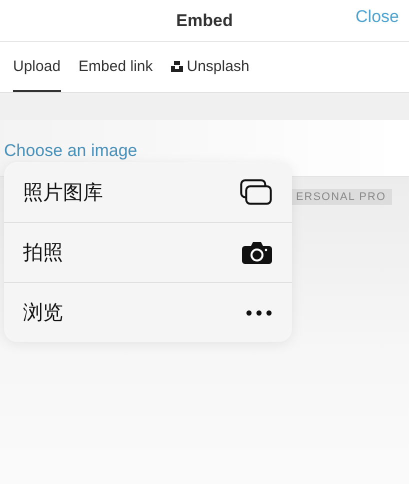  Describe the element at coordinates (341, 197) in the screenshot. I see `plan-badge: ERSONAL PRO` at that location.